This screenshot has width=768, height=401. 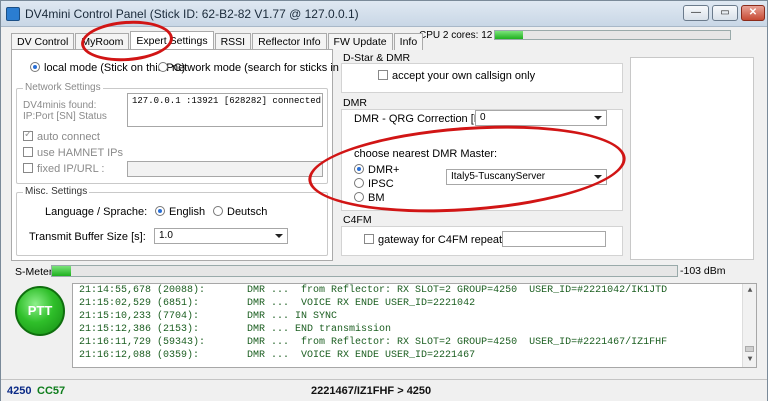 I want to click on cpu-progress-fill, so click(x=509, y=35).